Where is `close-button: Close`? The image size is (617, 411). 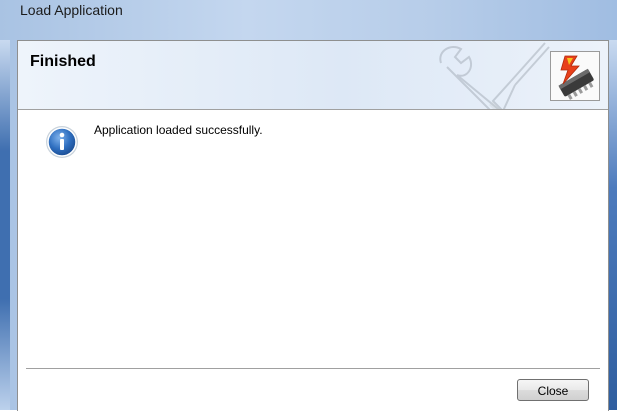 close-button: Close is located at coordinates (553, 390).